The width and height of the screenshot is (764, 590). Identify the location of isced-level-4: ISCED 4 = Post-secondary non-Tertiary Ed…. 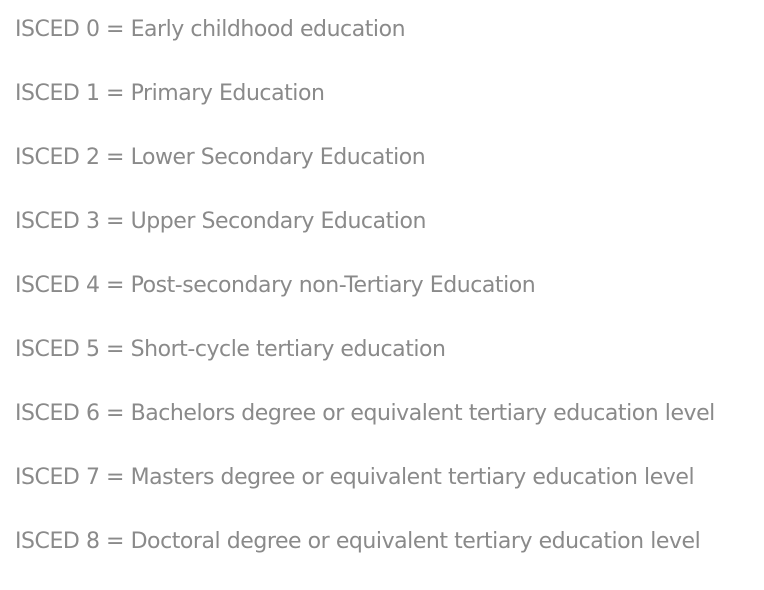
(275, 285).